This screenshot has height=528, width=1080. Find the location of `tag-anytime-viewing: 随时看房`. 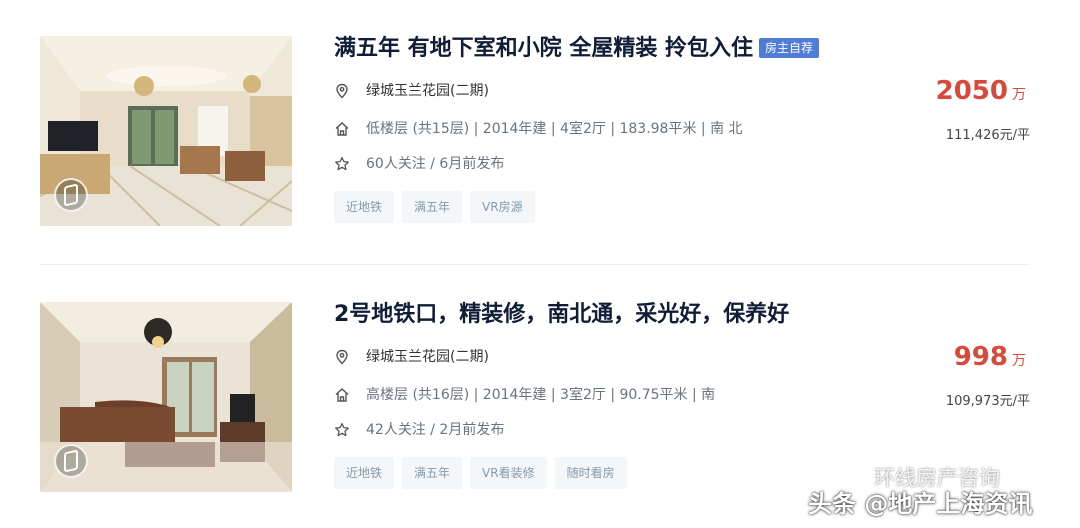

tag-anytime-viewing: 随时看房 is located at coordinates (590, 473).